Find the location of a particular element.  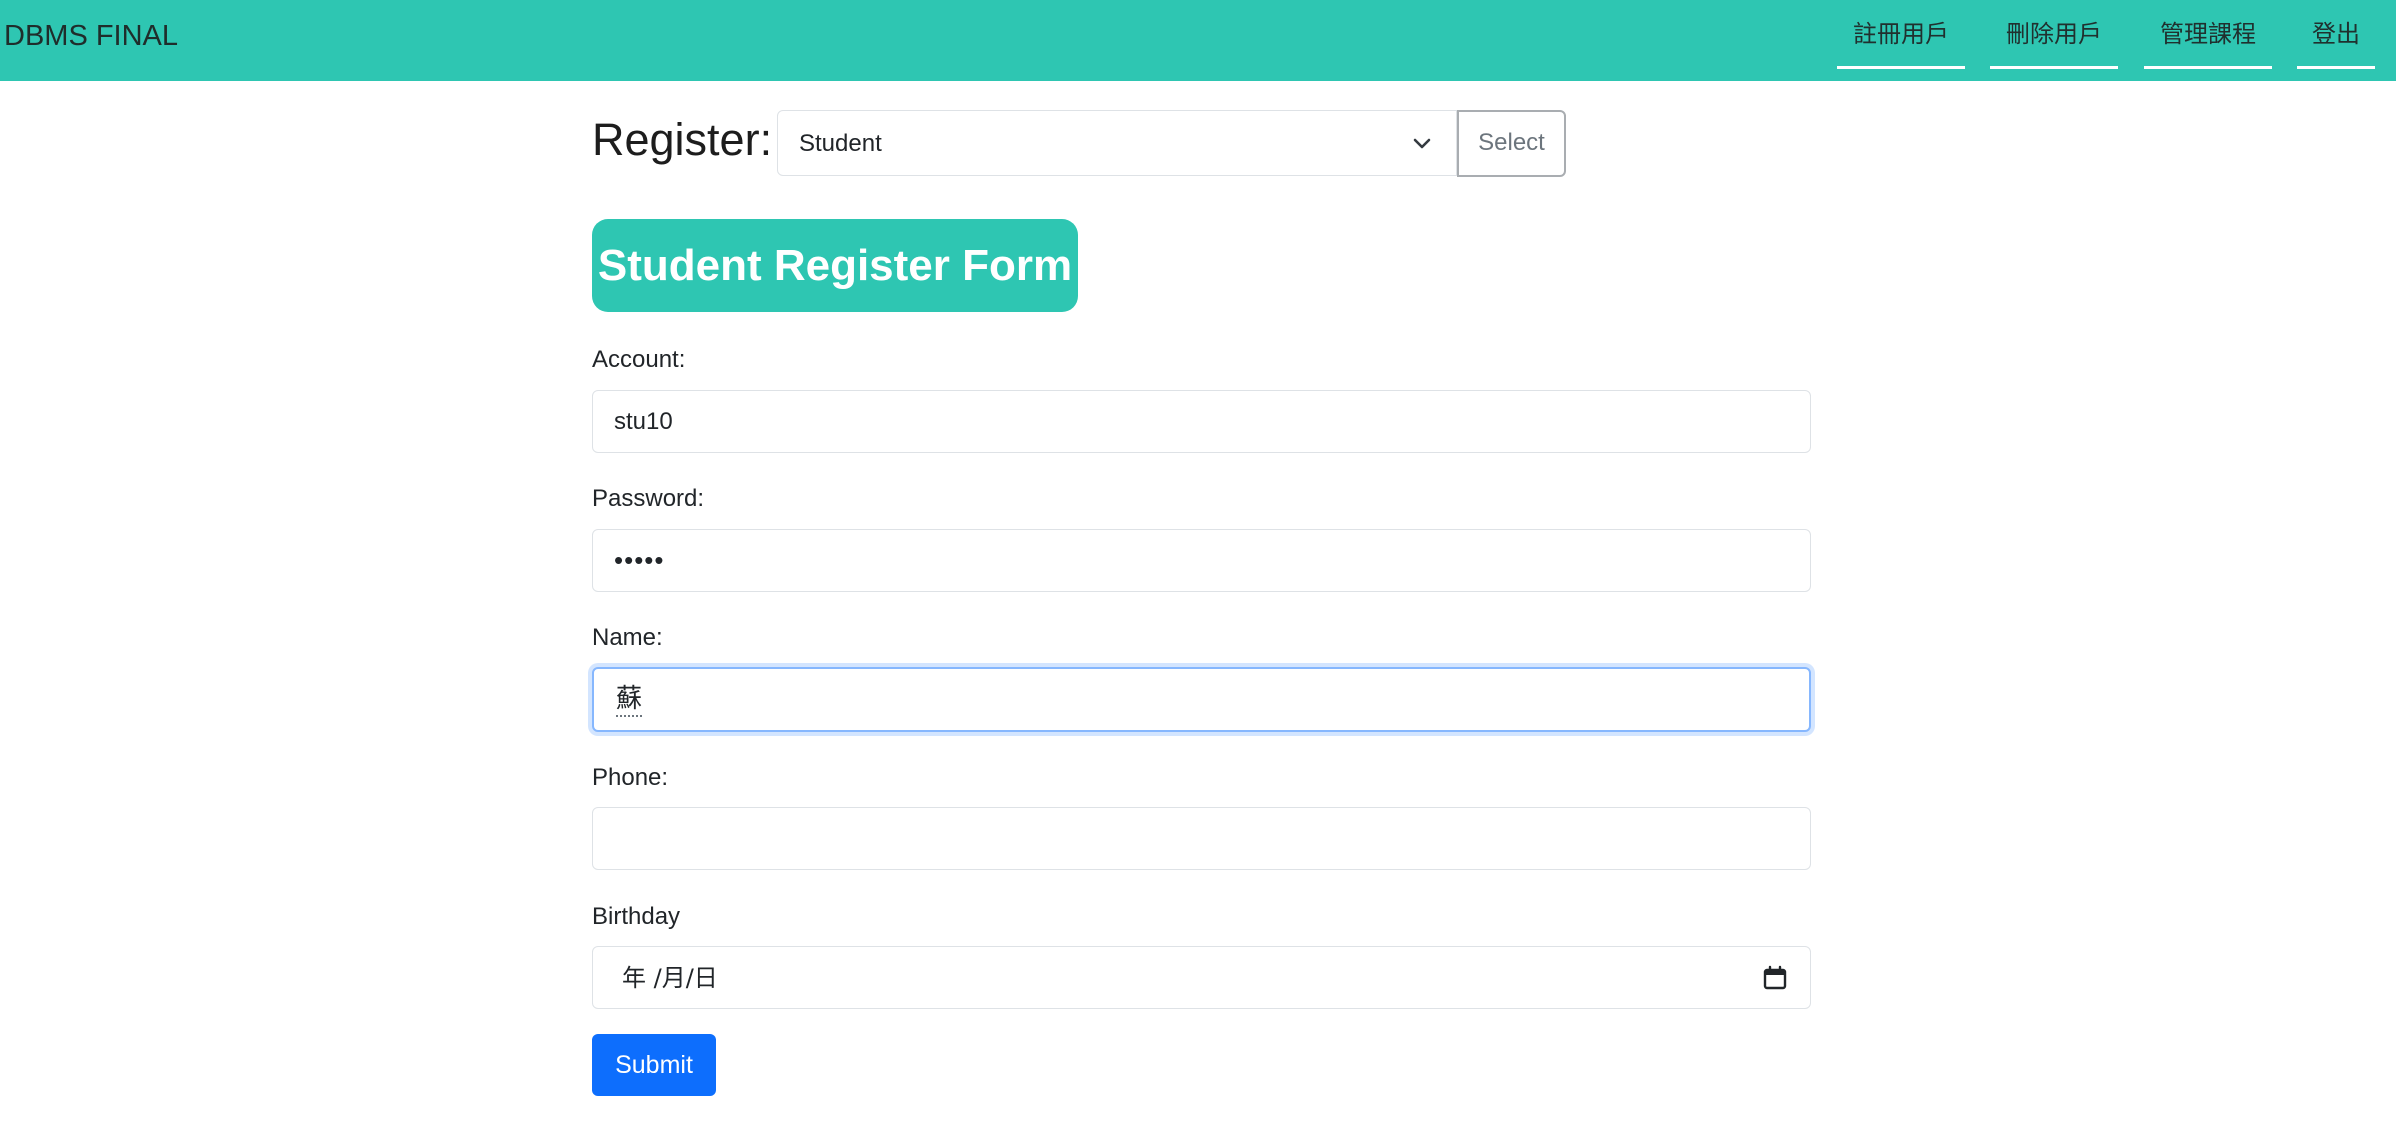

password-label: Password: is located at coordinates (648, 498).